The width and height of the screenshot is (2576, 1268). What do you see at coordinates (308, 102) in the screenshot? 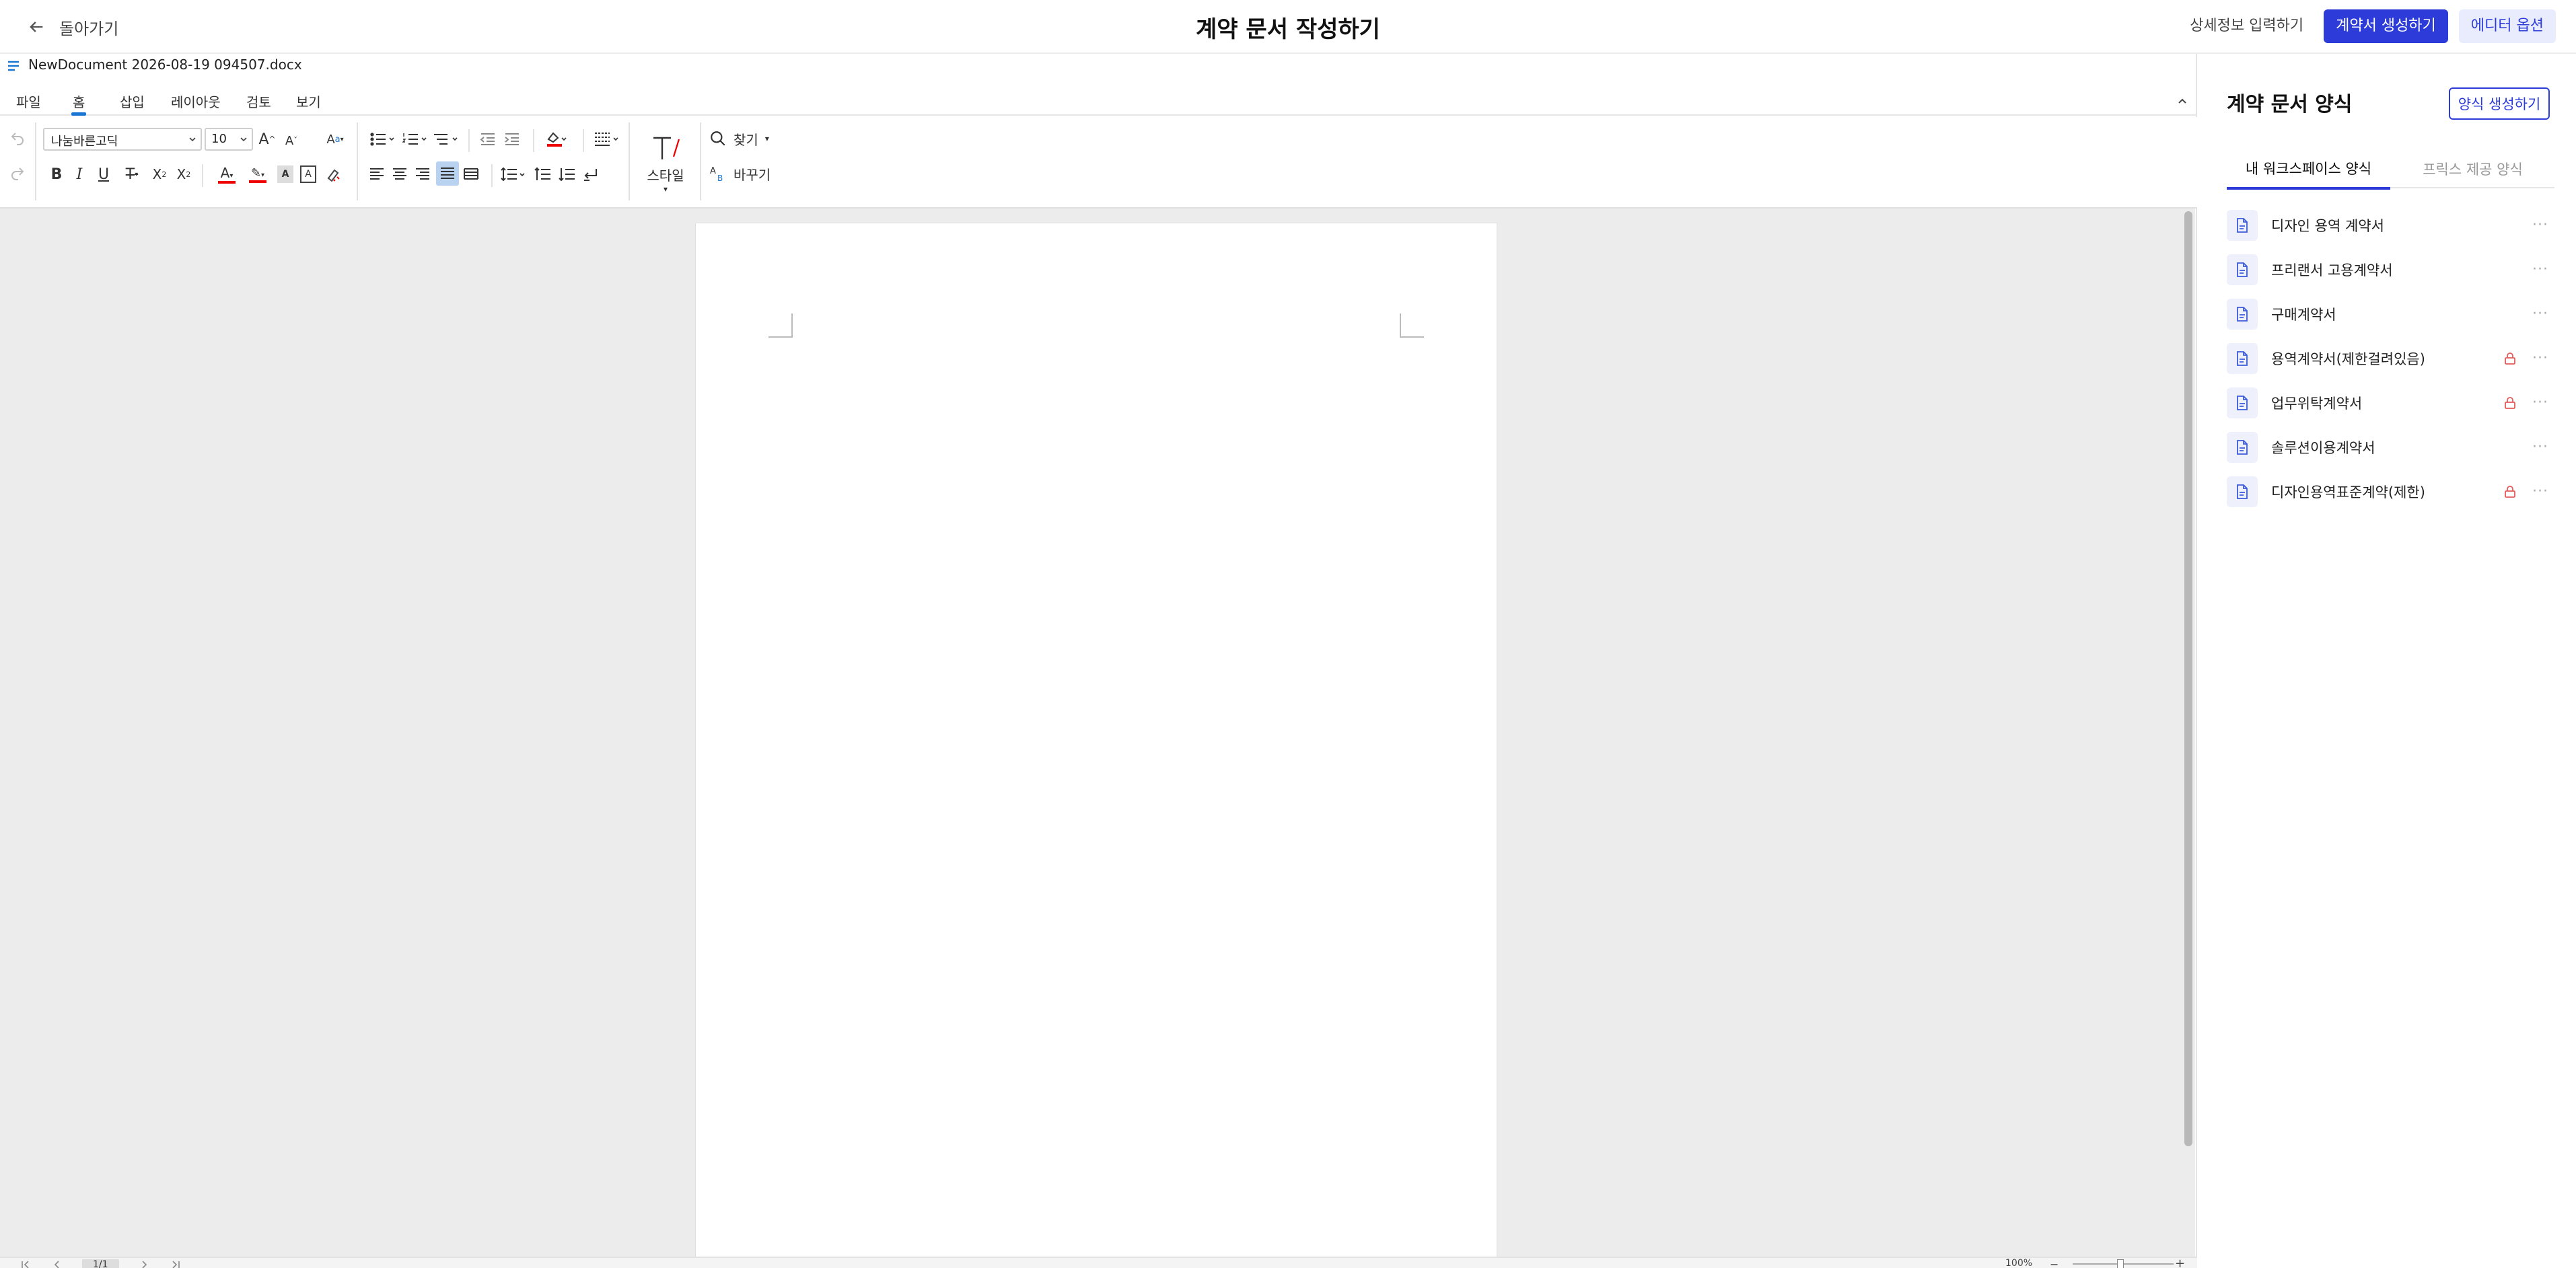
I see `menu-view: 보기` at bounding box center [308, 102].